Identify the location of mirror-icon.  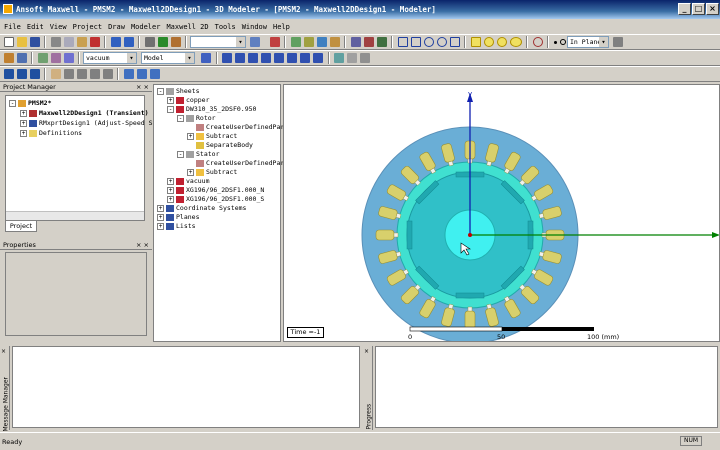
(318, 58).